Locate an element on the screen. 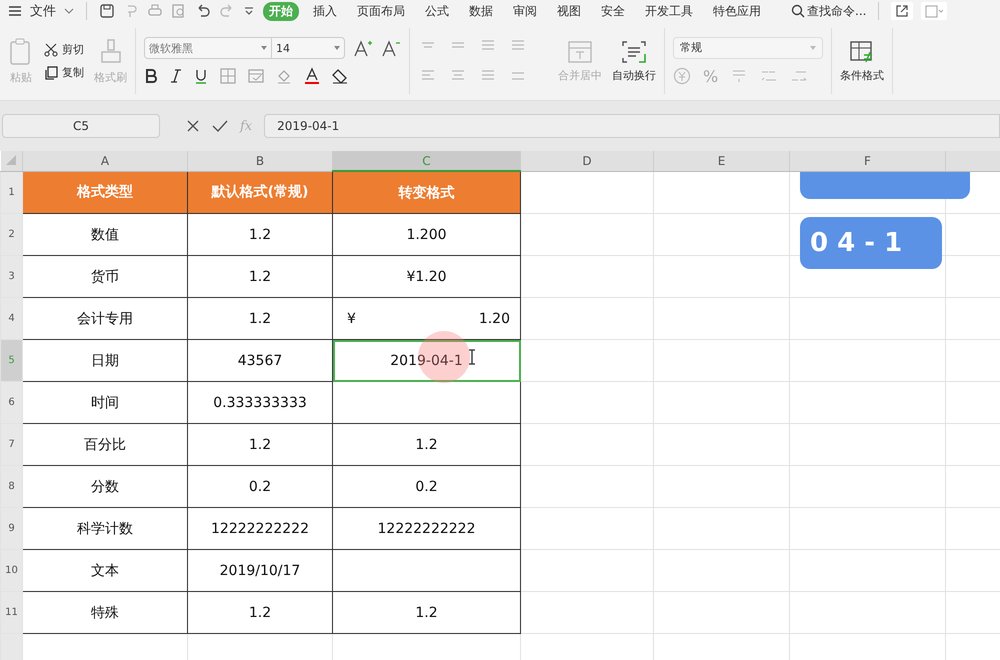  layout-icon is located at coordinates (934, 11).